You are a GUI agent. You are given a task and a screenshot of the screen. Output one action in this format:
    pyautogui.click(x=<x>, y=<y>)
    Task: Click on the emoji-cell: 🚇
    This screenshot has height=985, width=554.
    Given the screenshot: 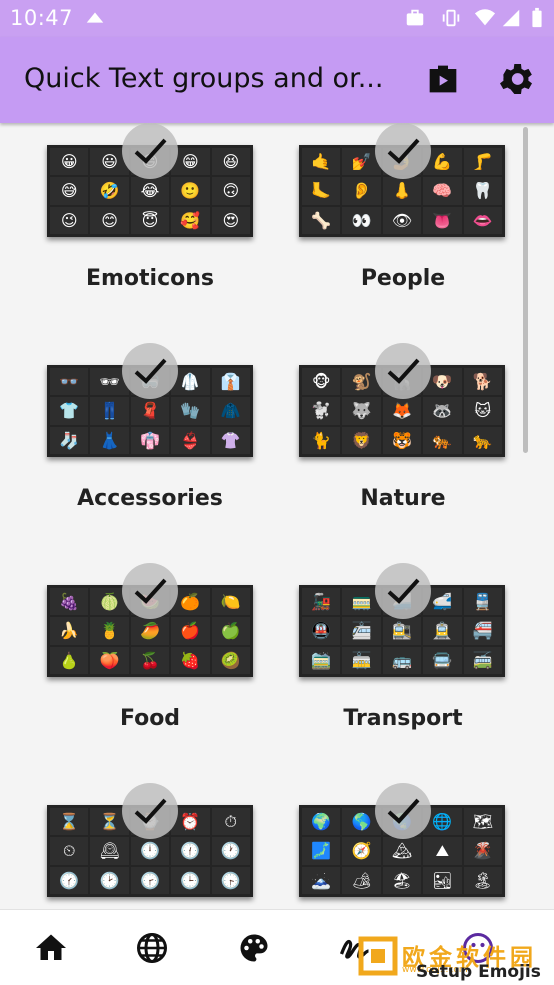 What is the action you would take?
    pyautogui.click(x=321, y=631)
    